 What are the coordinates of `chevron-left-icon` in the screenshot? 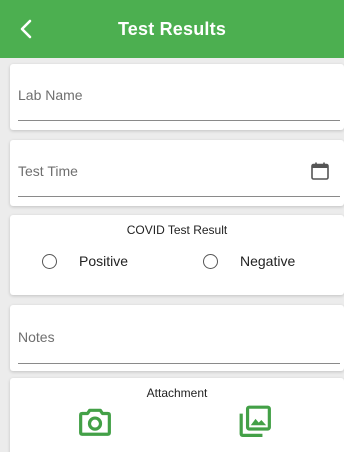 It's located at (26, 29).